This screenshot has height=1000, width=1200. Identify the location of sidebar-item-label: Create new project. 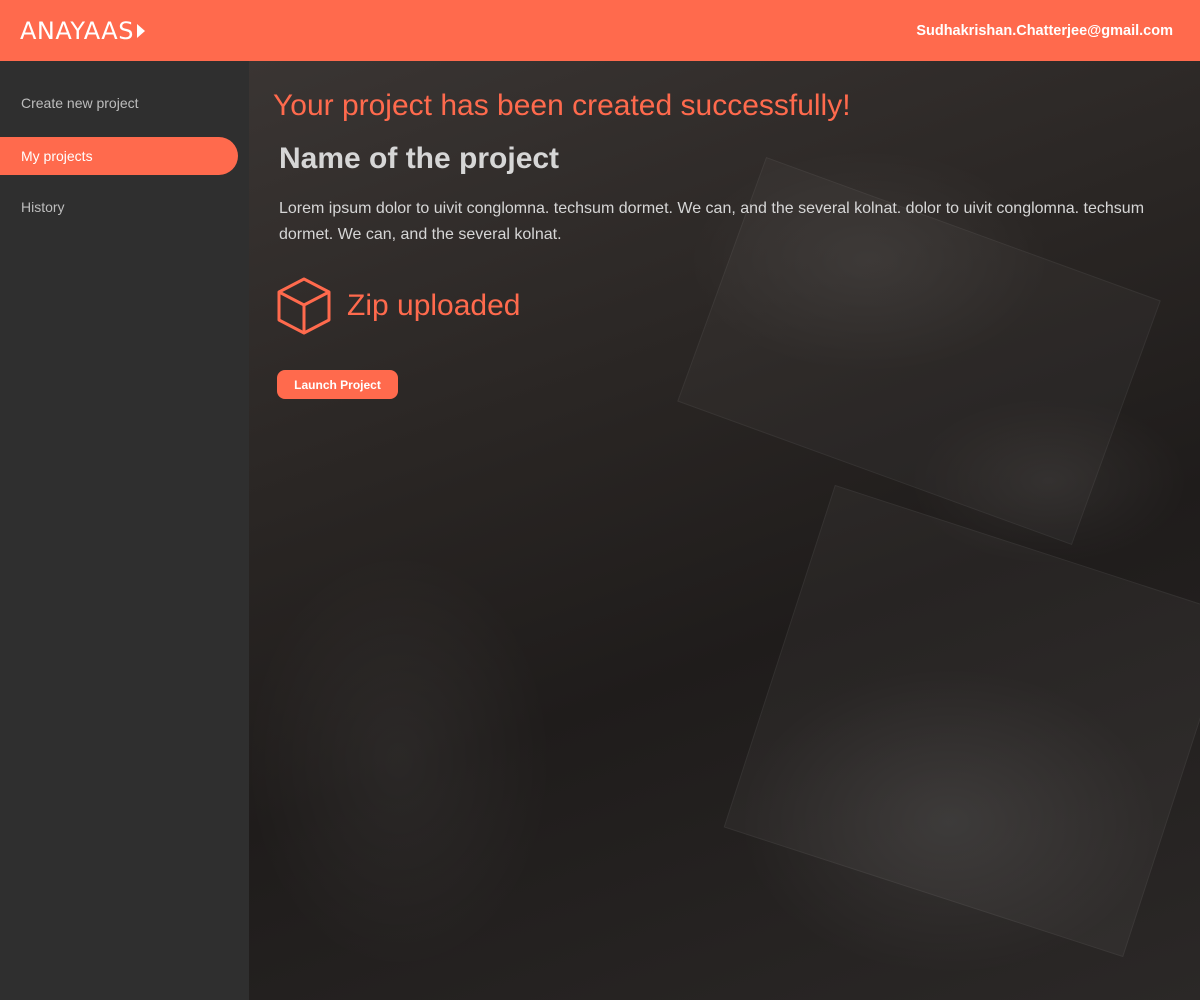
(80, 103).